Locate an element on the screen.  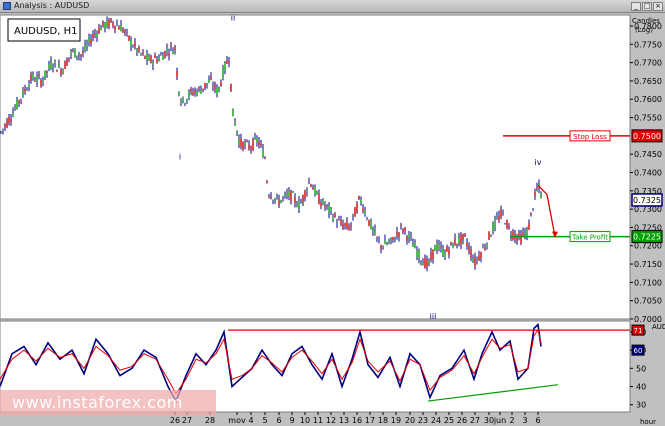
osc-tick-label: 40 is located at coordinates (641, 387).